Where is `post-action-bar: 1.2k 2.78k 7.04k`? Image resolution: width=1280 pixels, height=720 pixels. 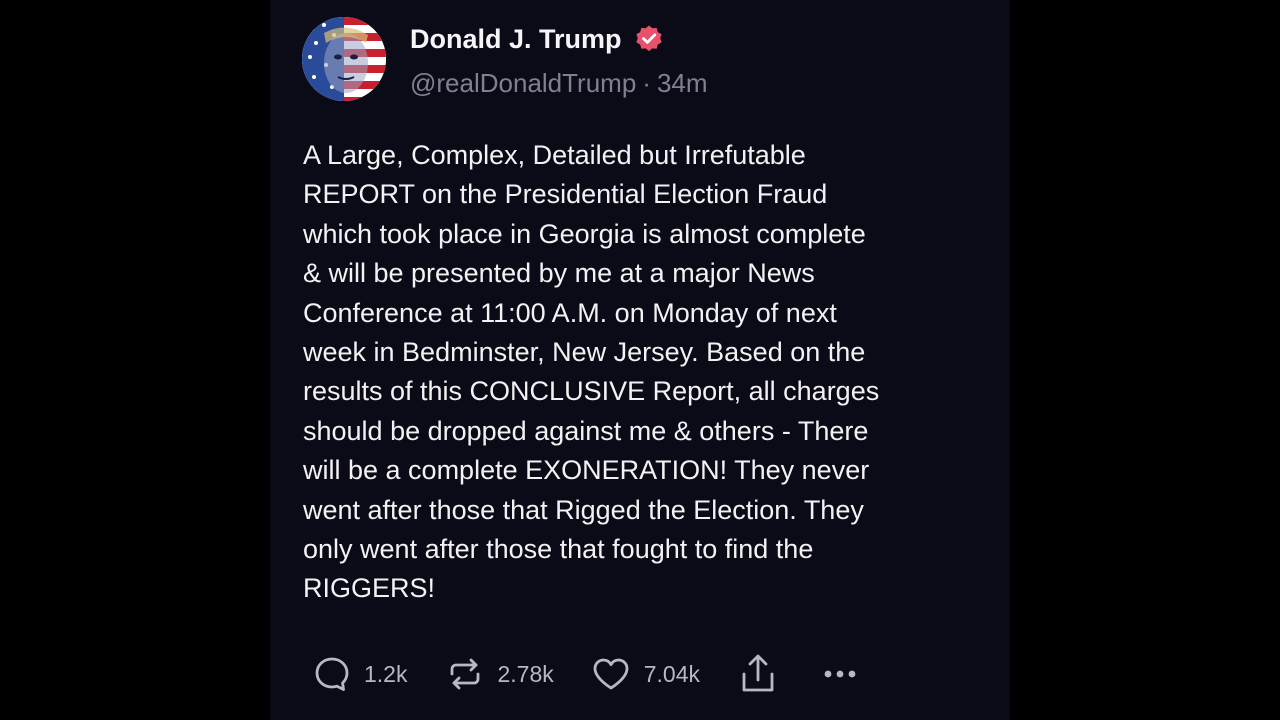
post-action-bar: 1.2k 2.78k 7.04k is located at coordinates (586, 674).